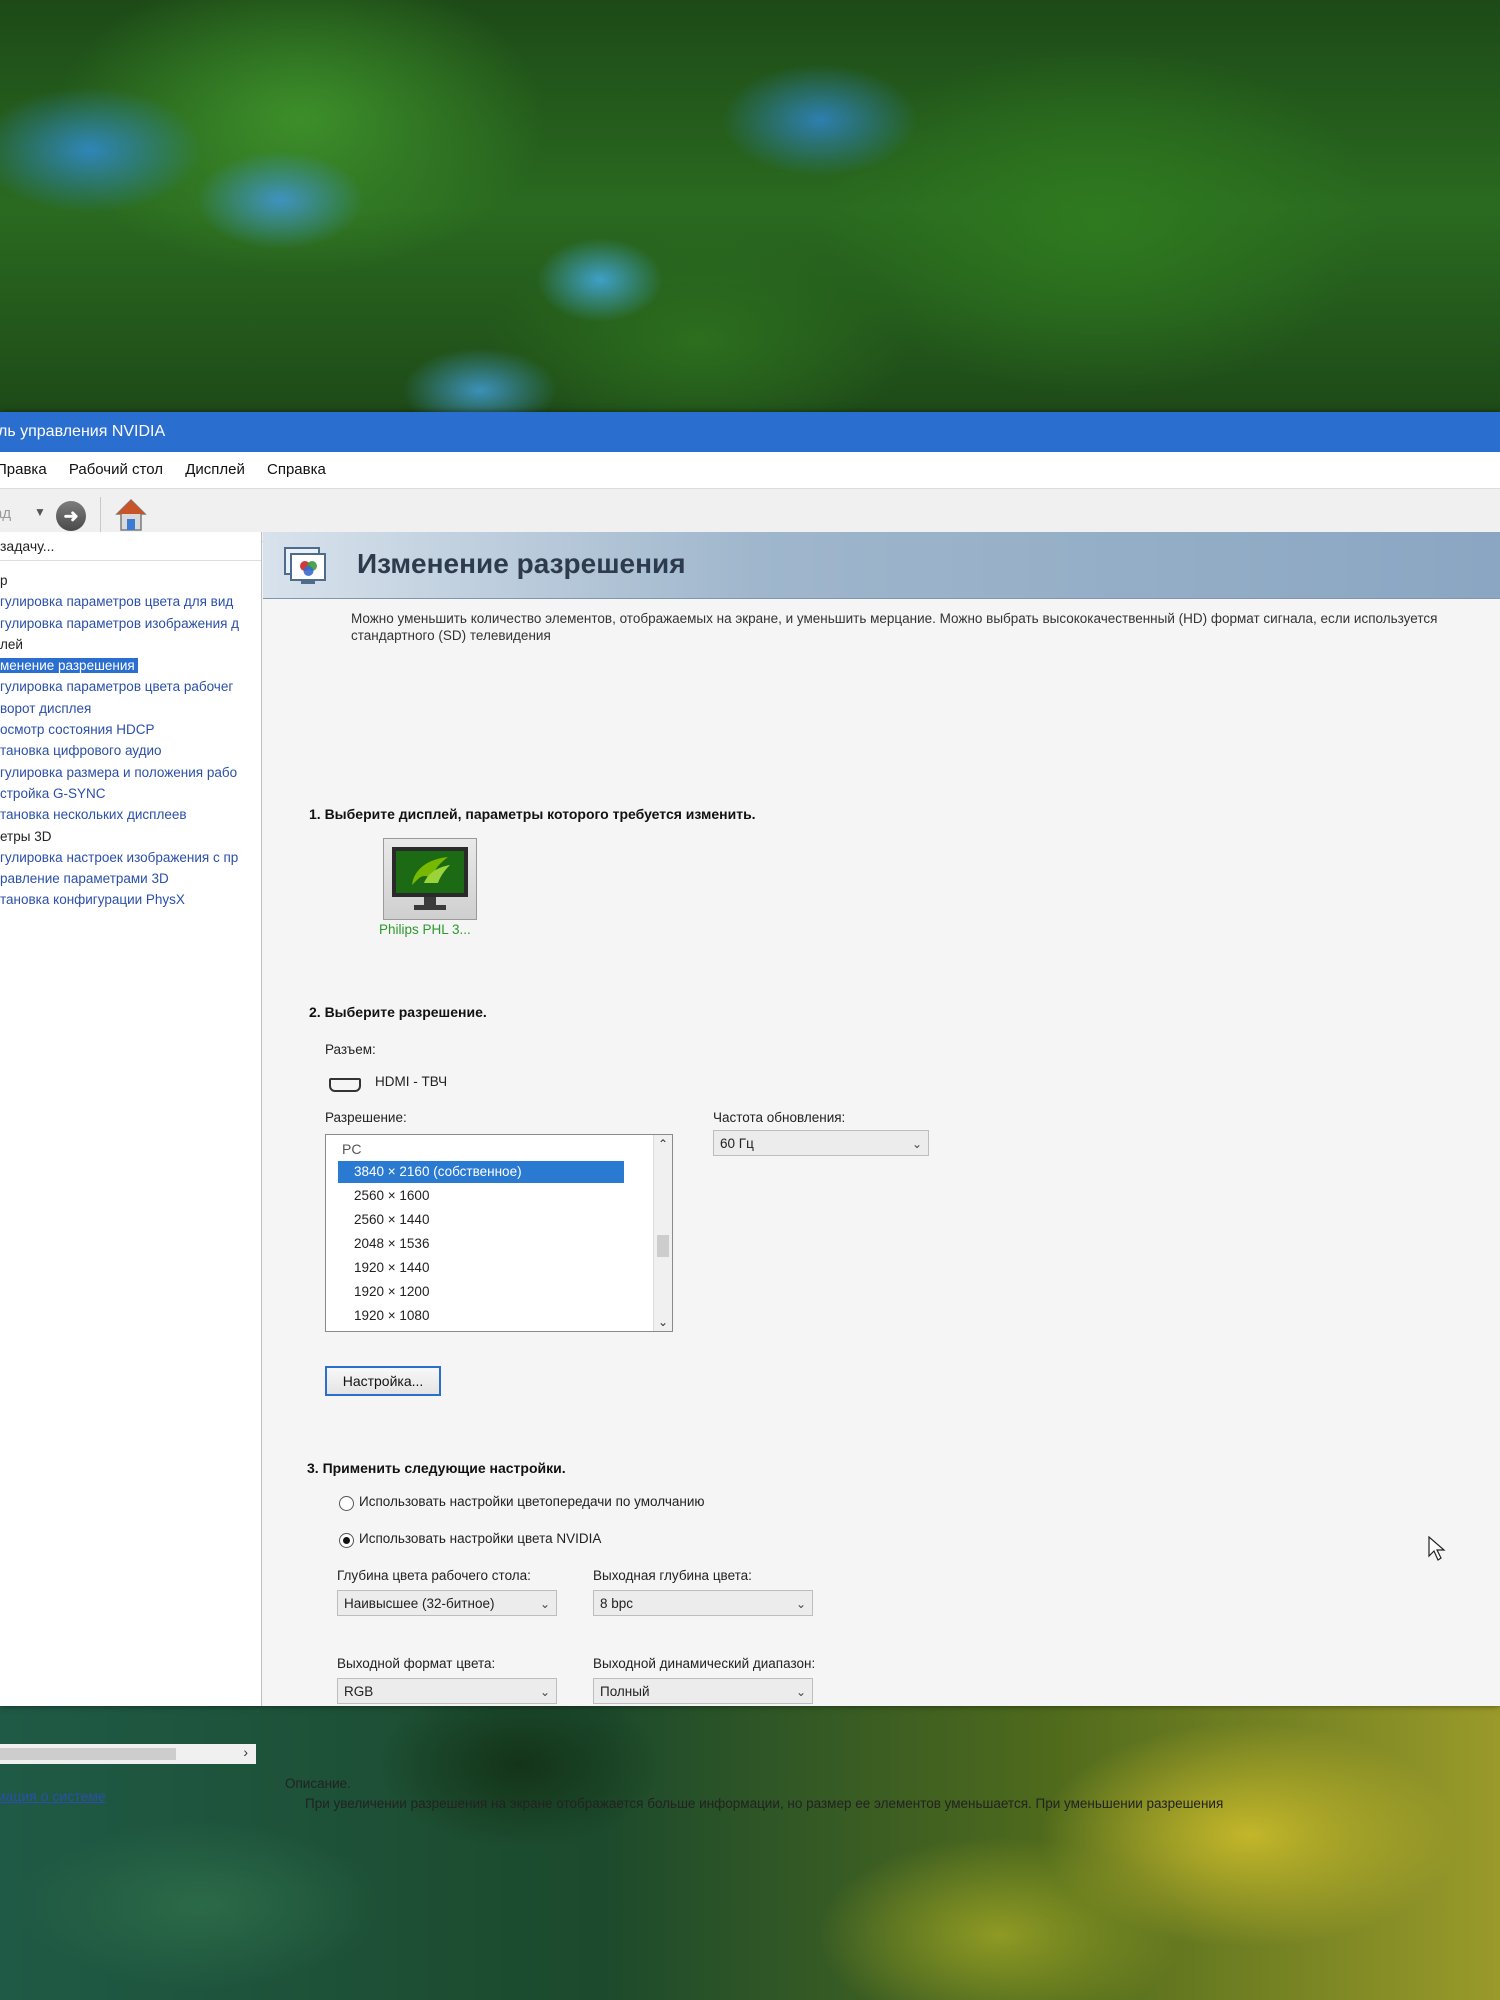  I want to click on page-title: Изменение разрешения, so click(521, 563).